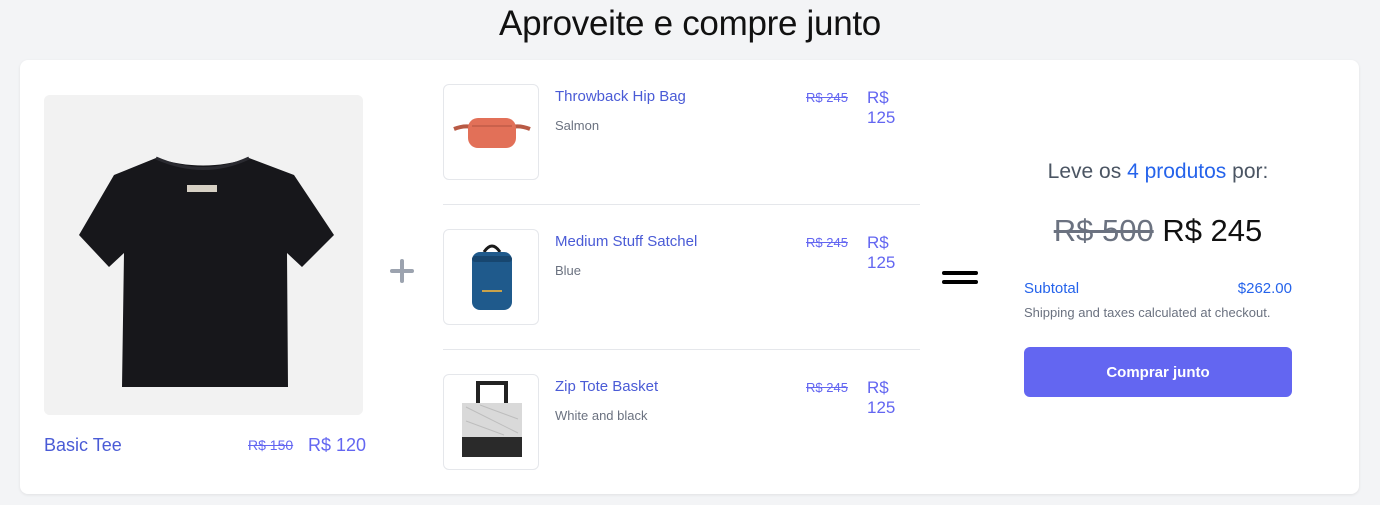 The image size is (1380, 505). I want to click on offer-highlight: 4 produtos, so click(1177, 171).